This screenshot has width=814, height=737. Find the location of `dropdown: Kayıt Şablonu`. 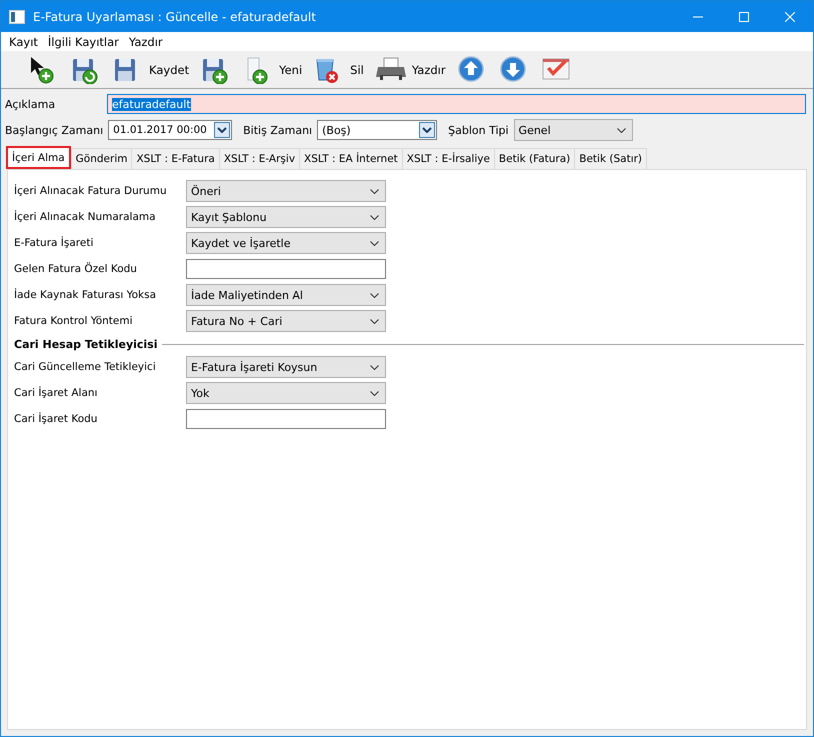

dropdown: Kayıt Şablonu is located at coordinates (286, 217).